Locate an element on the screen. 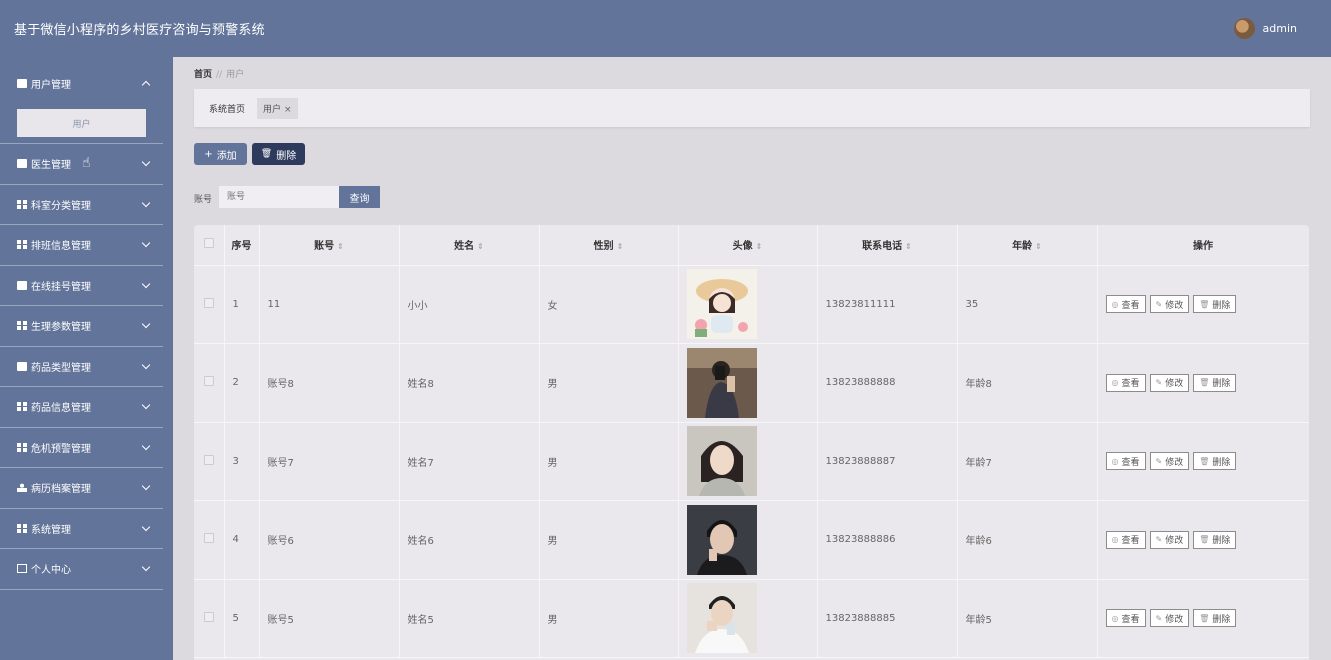  select-all-cell is located at coordinates (209, 245).